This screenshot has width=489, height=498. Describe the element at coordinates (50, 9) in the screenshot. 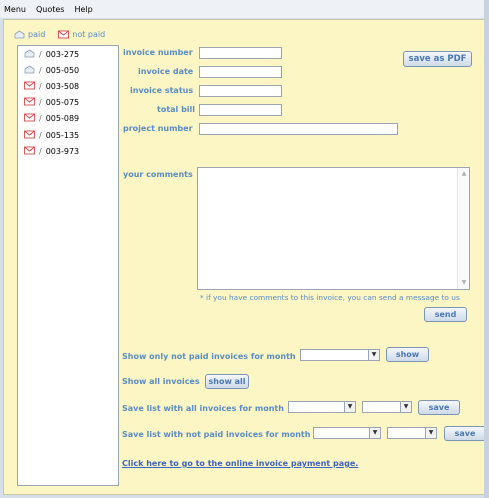

I see `menu-quotes: Quotes` at that location.